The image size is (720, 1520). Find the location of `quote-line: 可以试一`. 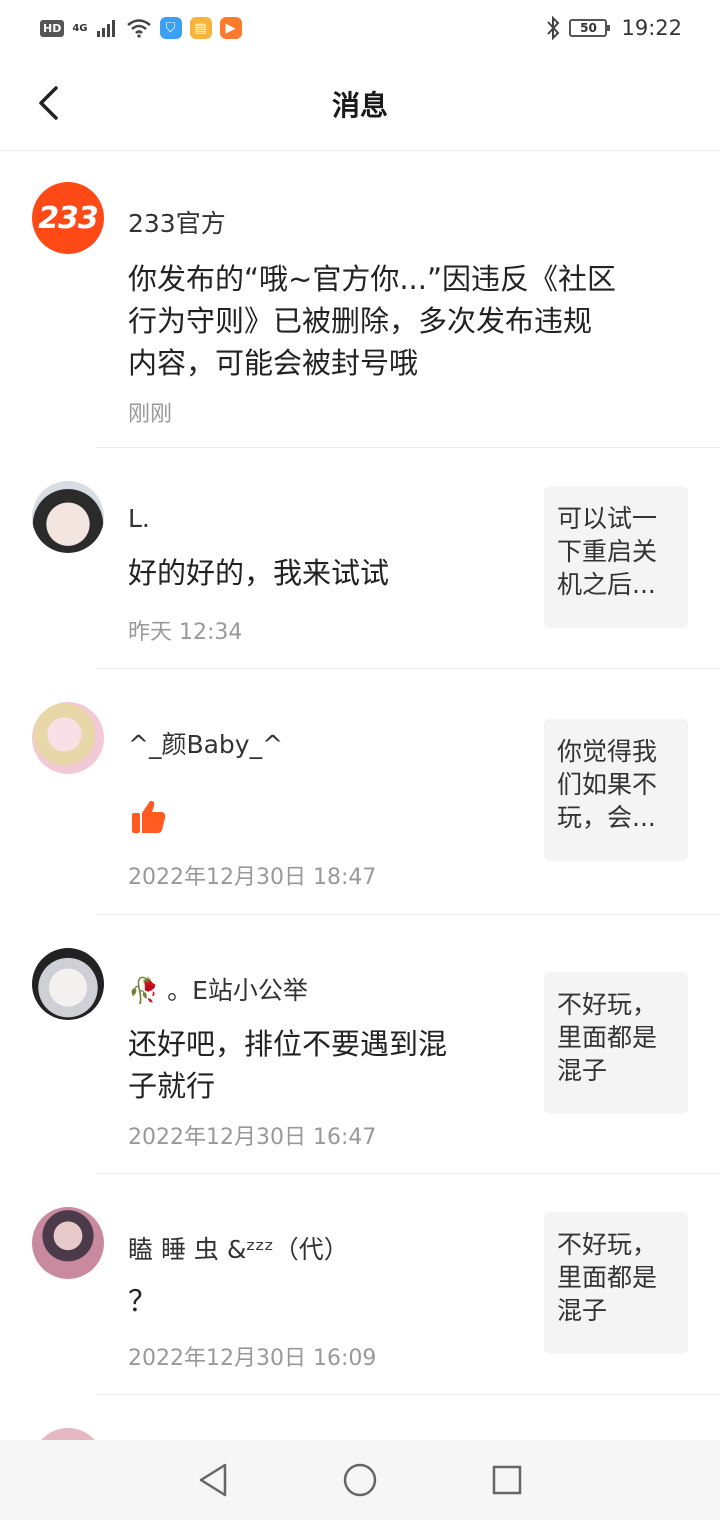

quote-line: 可以试一 is located at coordinates (607, 518).